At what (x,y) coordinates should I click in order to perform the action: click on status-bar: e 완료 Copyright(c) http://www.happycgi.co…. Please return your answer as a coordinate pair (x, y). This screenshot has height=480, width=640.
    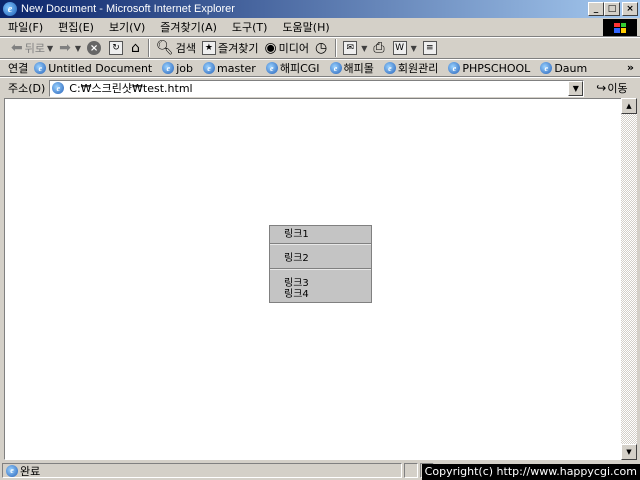
    Looking at the image, I should click on (320, 470).